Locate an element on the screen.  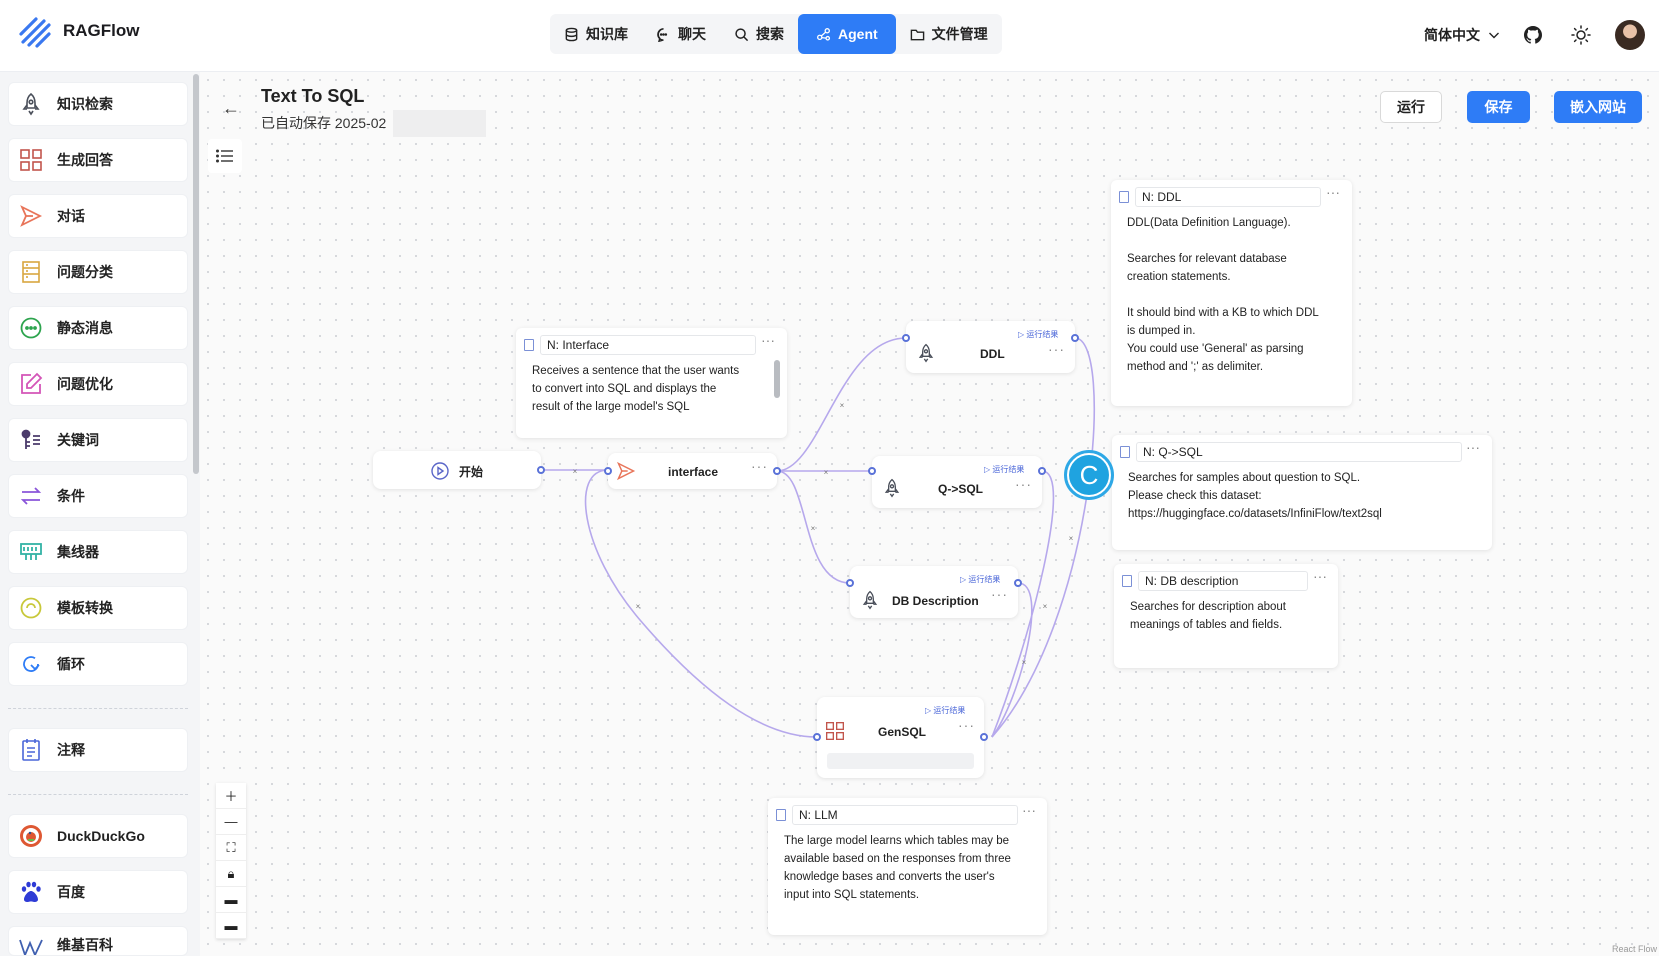
nav-item-label: 文件管理 is located at coordinates (959, 34).